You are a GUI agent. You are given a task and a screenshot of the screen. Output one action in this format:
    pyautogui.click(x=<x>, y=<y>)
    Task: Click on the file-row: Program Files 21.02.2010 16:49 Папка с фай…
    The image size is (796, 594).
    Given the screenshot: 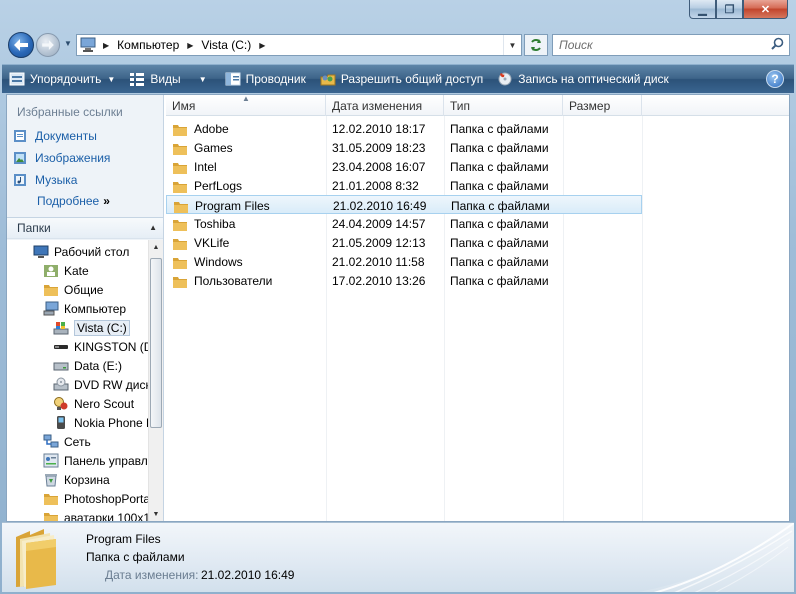 What is the action you would take?
    pyautogui.click(x=404, y=204)
    